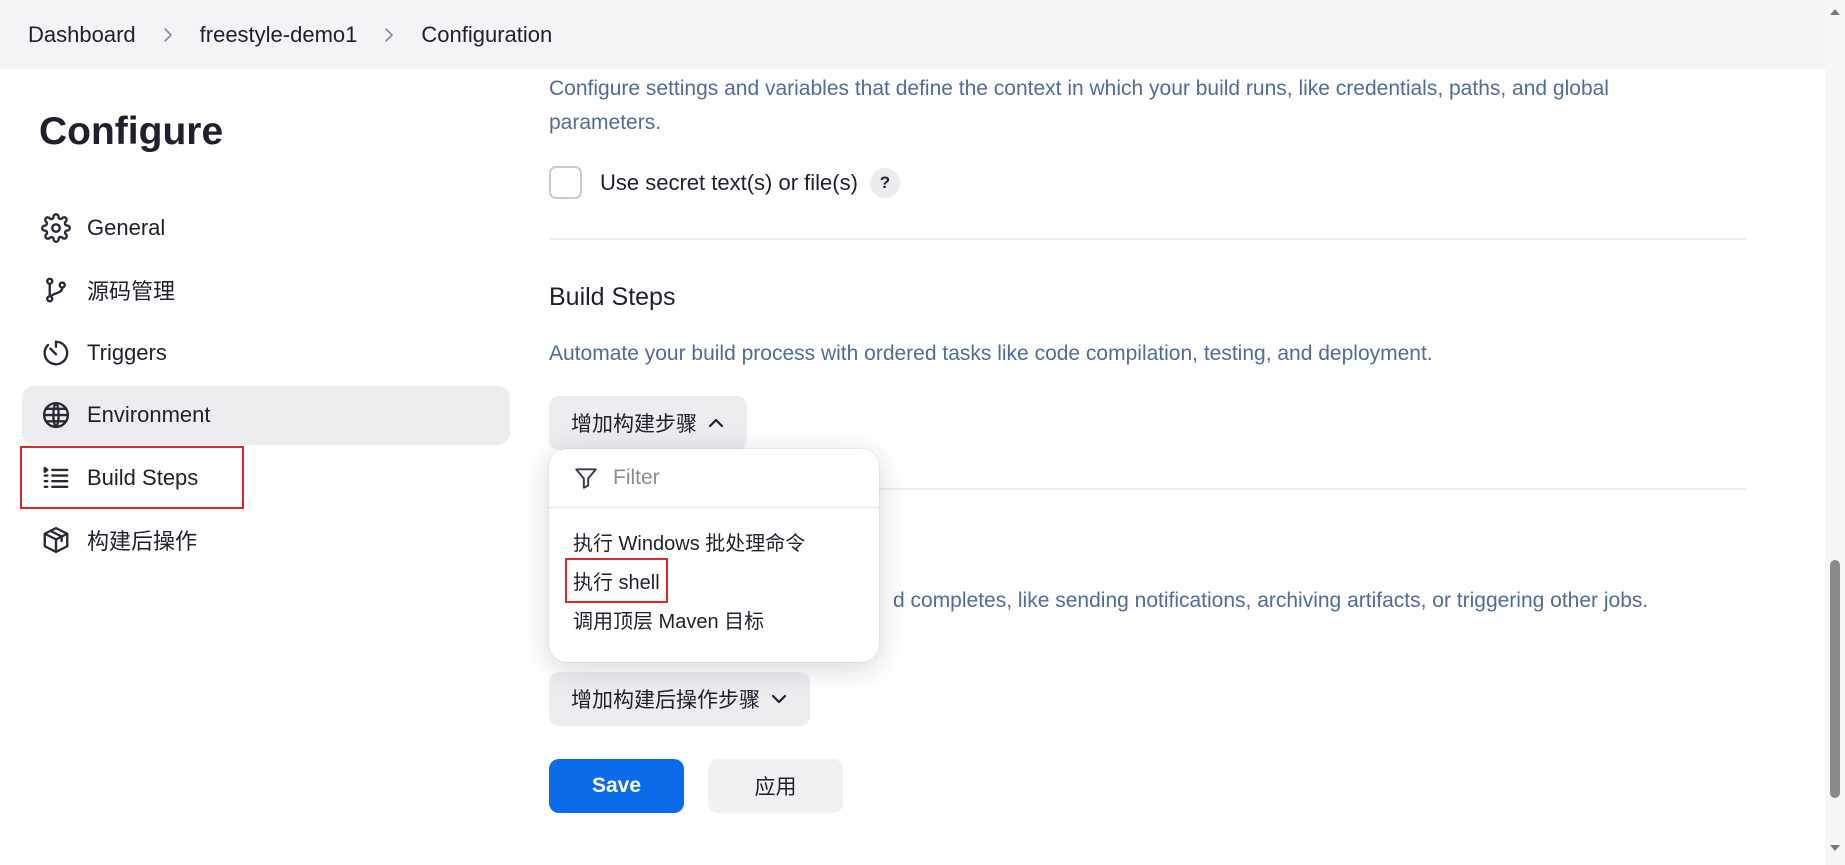 The height and width of the screenshot is (865, 1845). What do you see at coordinates (266, 352) in the screenshot?
I see `sidebar-item-triggers: Triggers` at bounding box center [266, 352].